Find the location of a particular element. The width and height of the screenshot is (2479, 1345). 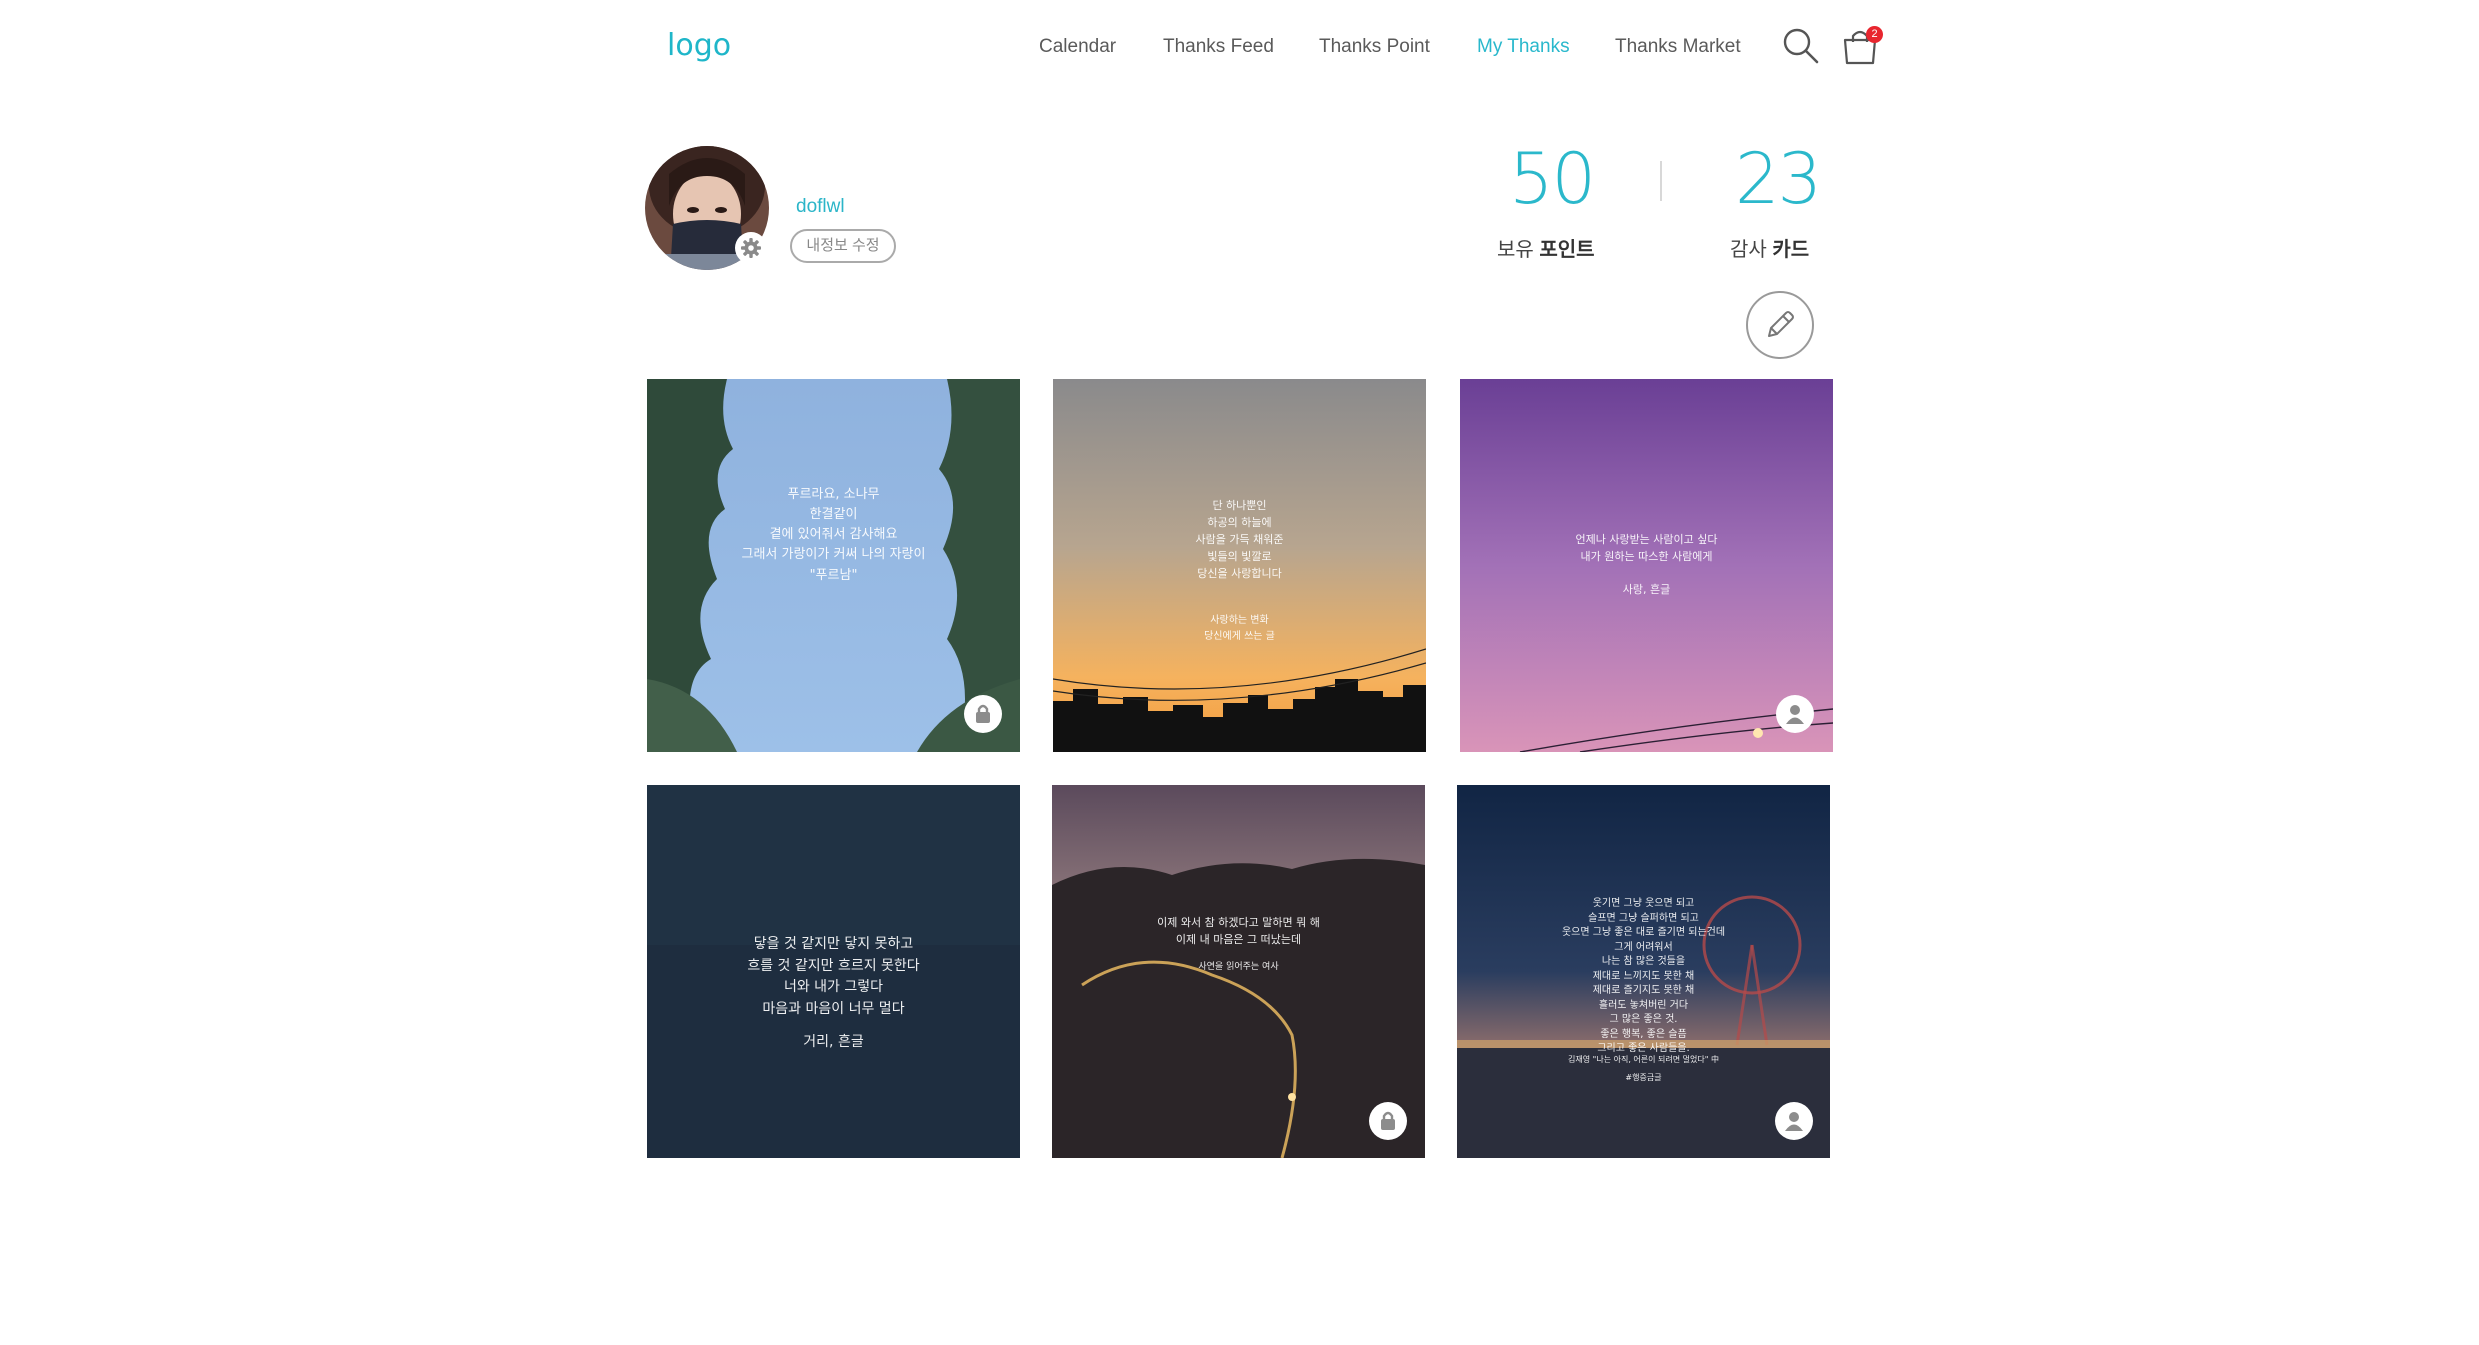

nav-my-thanks: My Thanks is located at coordinates (1523, 47).